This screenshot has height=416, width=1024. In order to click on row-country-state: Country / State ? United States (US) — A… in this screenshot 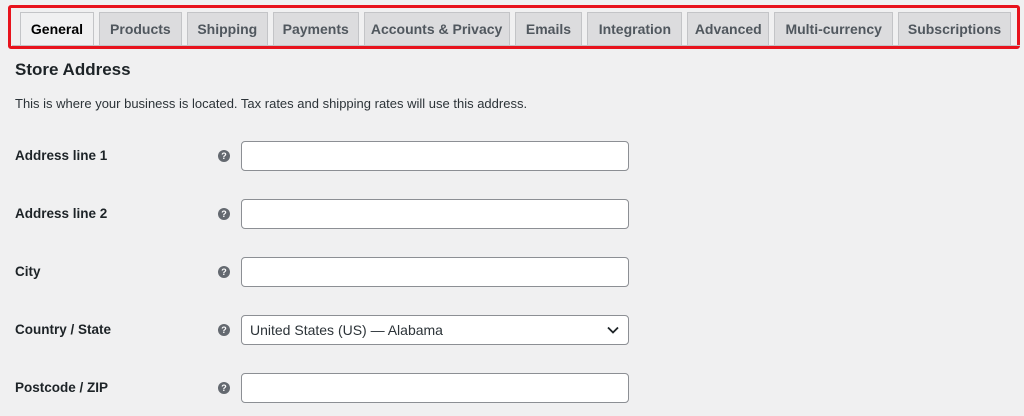, I will do `click(325, 330)`.